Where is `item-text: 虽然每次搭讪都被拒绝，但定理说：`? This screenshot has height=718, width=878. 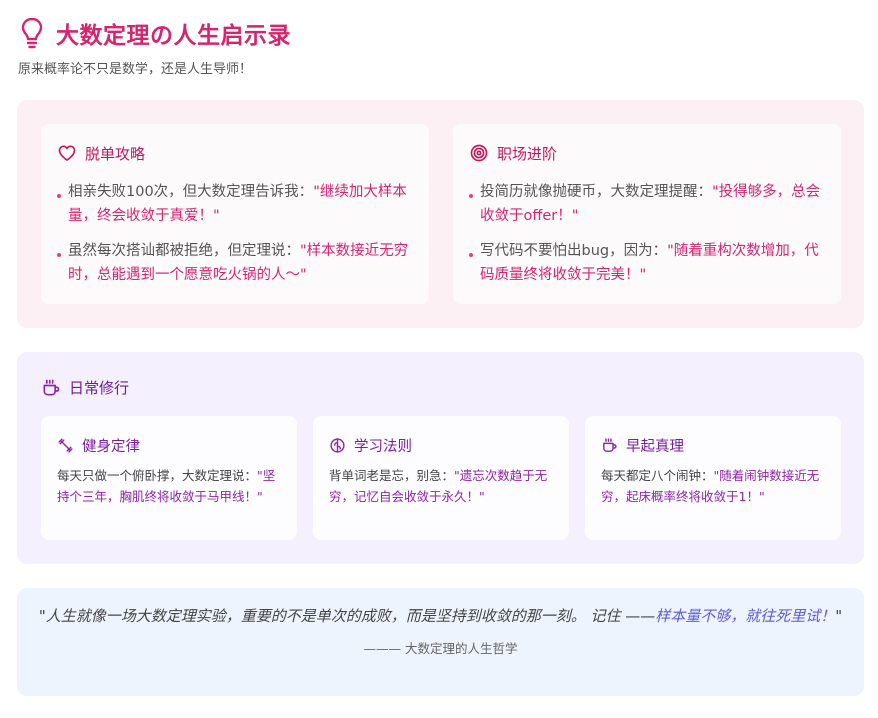
item-text: 虽然每次搭讪都被拒绝，但定理说： is located at coordinates (184, 251).